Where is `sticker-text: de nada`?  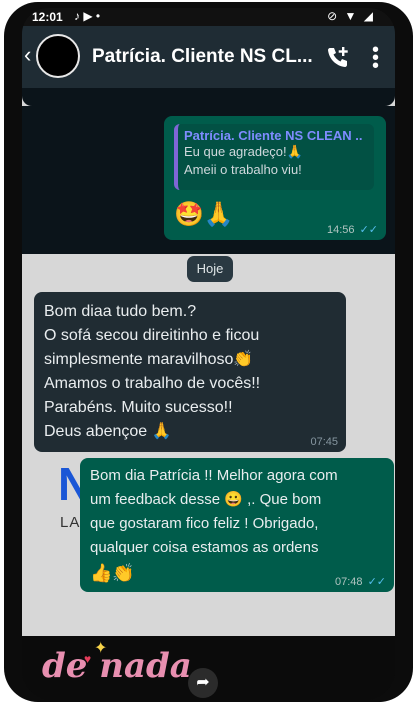
sticker-text: de nada is located at coordinates (117, 666).